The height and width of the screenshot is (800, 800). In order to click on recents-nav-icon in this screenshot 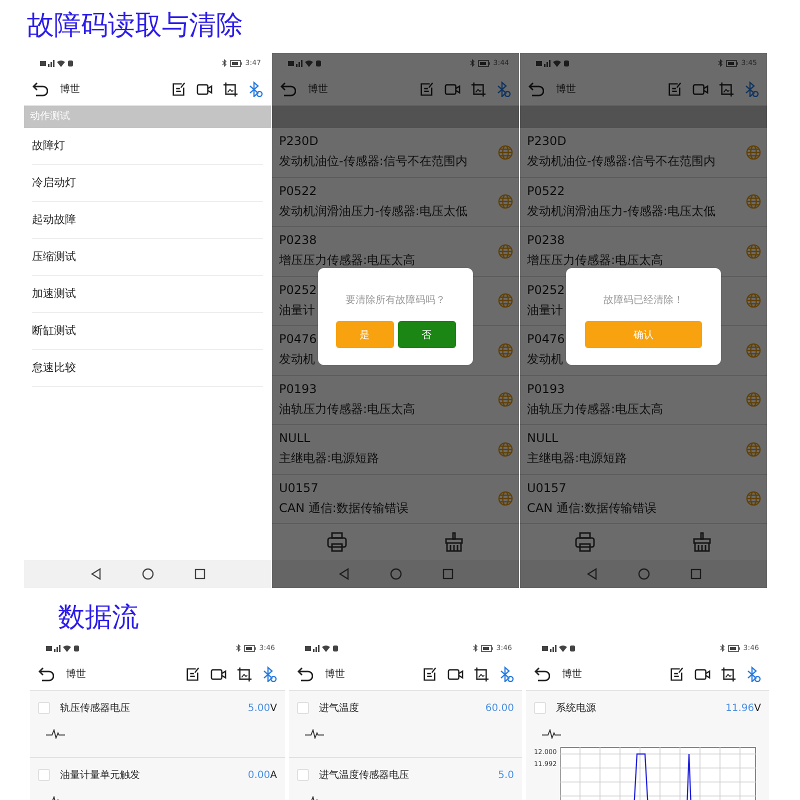, I will do `click(200, 574)`.